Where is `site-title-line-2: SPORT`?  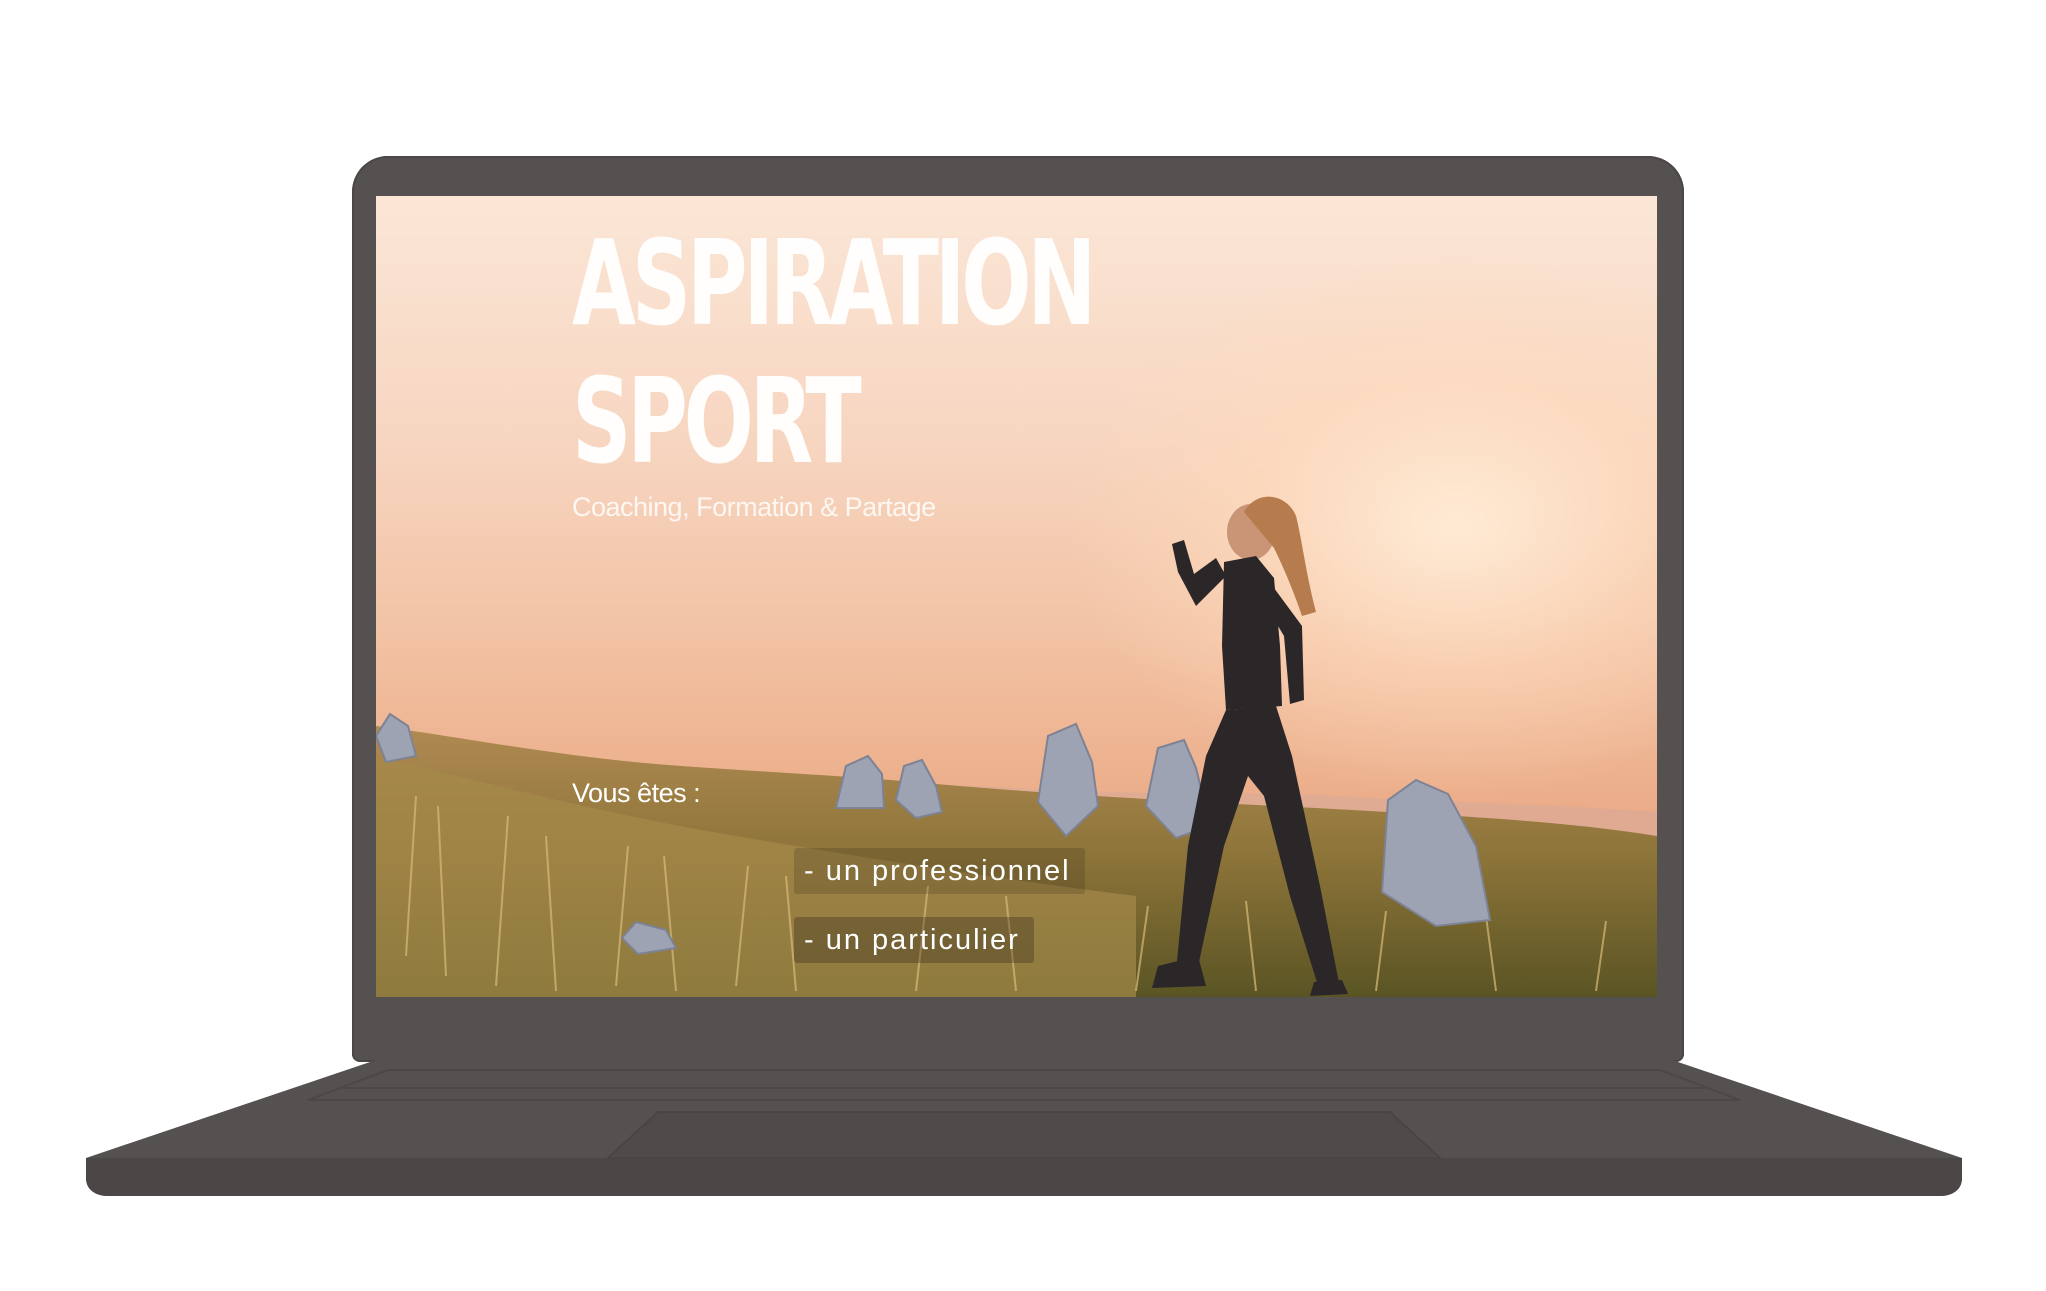 site-title-line-2: SPORT is located at coordinates (717, 421).